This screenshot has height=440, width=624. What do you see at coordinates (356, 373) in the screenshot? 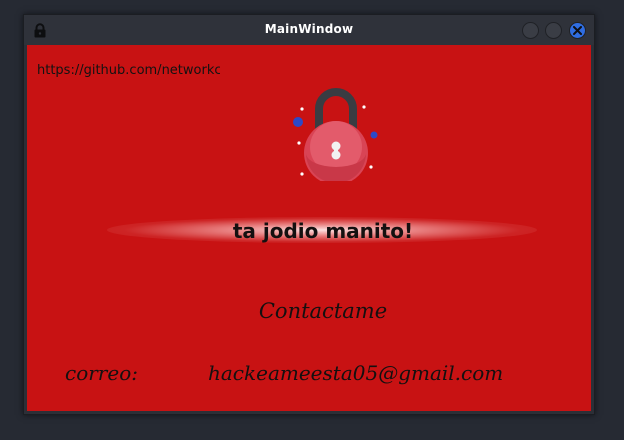
I see `email-value: hackeameesta05@gmail.com` at bounding box center [356, 373].